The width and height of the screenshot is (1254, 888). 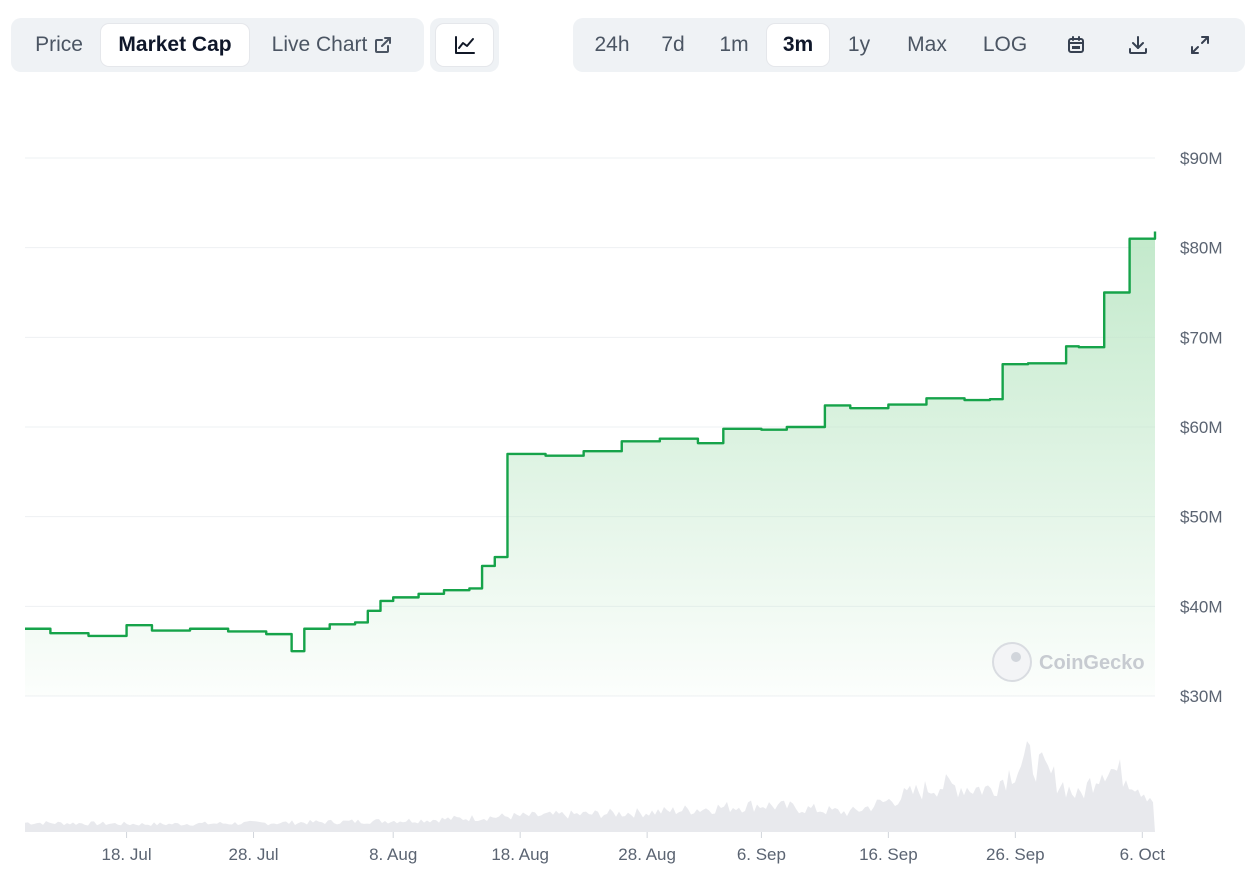 I want to click on x-tick-label: 18. Aug, so click(x=520, y=854).